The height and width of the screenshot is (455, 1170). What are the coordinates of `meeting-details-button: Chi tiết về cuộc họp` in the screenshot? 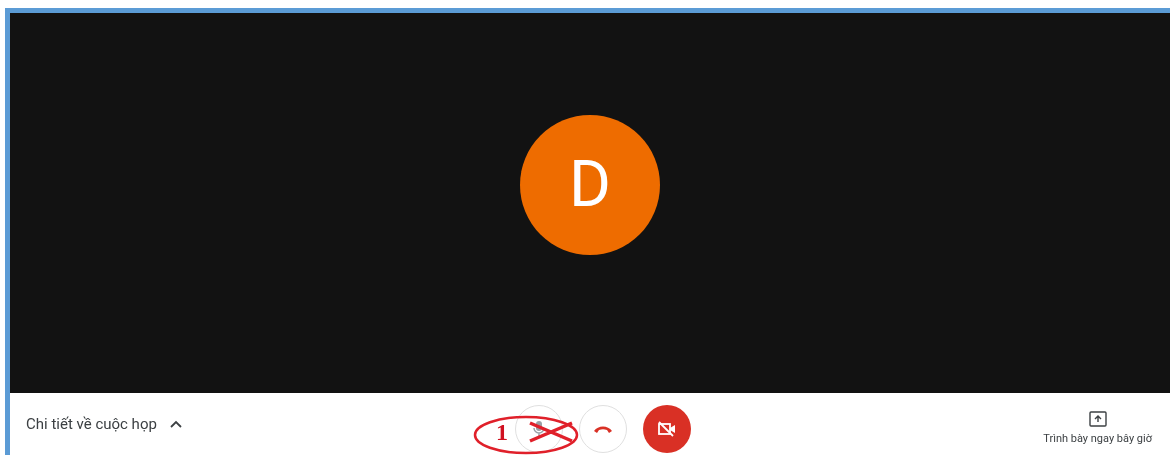 It's located at (104, 424).